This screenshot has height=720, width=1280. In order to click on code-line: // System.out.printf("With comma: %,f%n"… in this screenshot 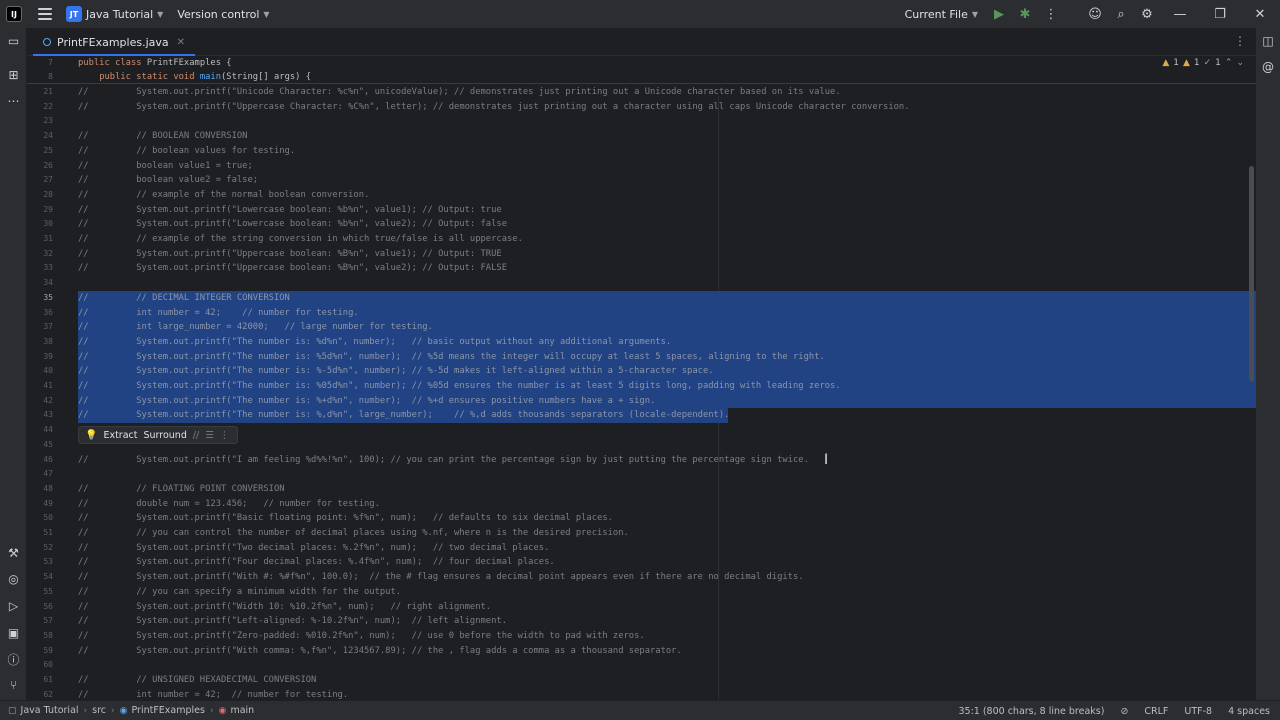, I will do `click(380, 651)`.